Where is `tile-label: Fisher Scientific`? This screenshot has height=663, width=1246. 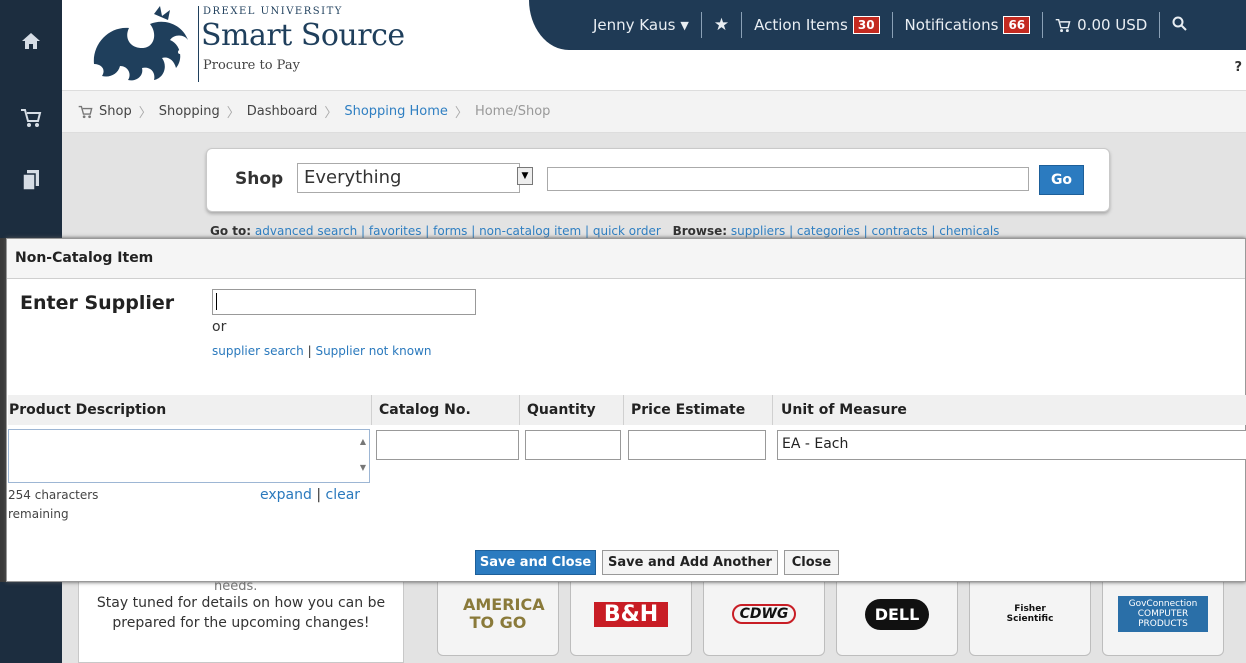 tile-label: Fisher Scientific is located at coordinates (1030, 614).